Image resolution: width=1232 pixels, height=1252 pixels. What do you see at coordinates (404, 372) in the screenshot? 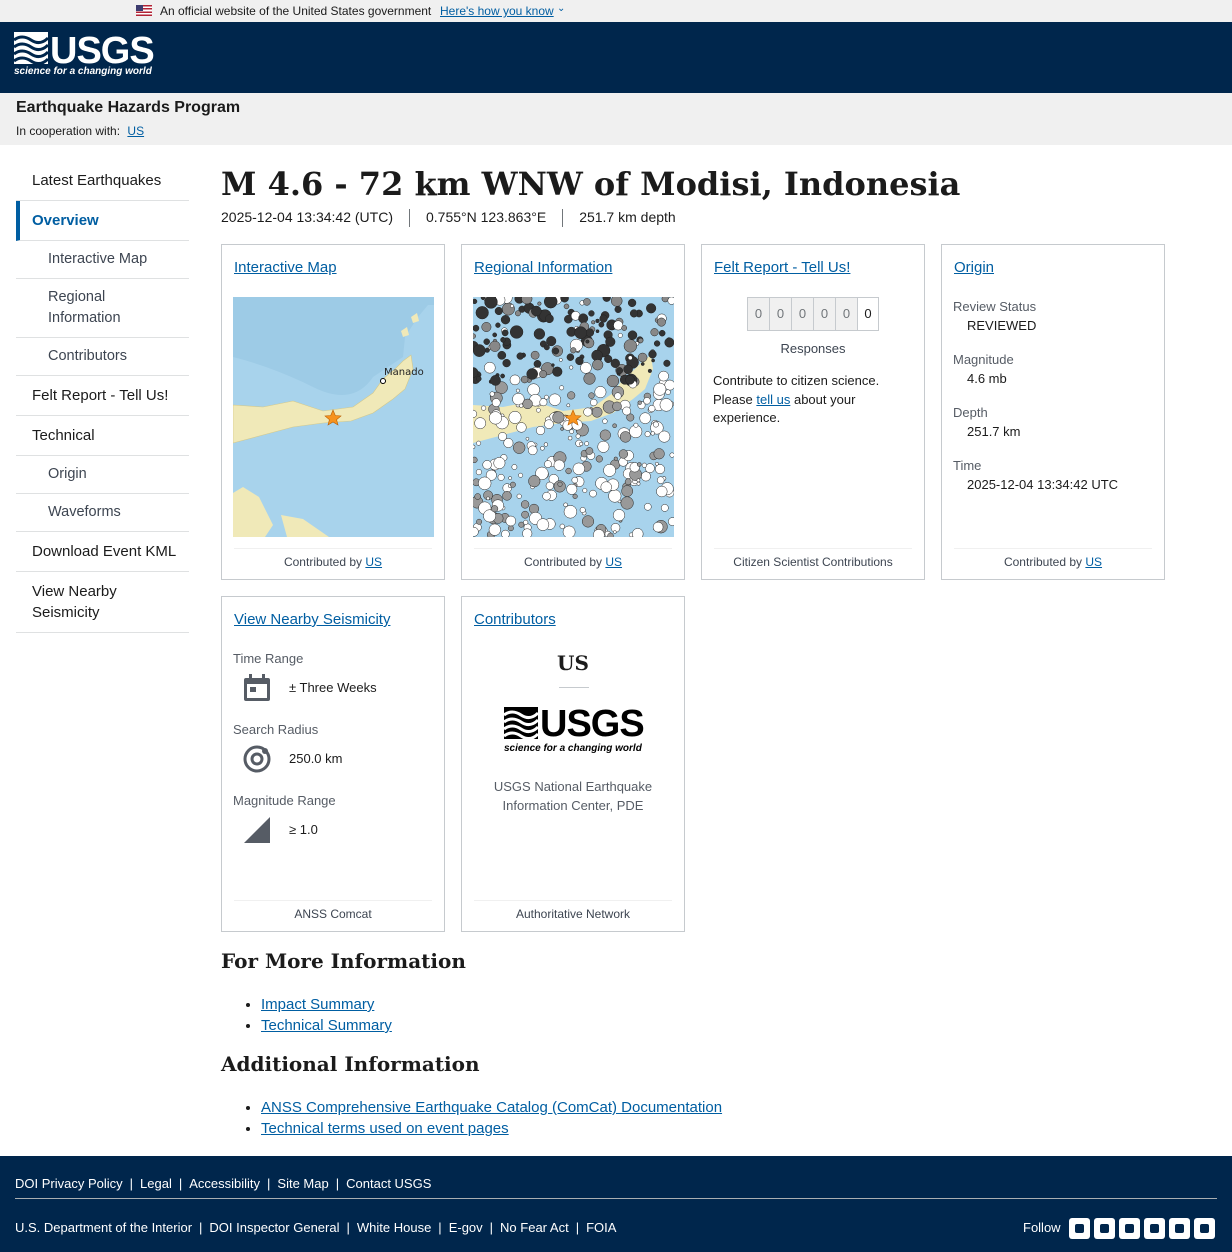
I see `map-city-label-manado: Manado` at bounding box center [404, 372].